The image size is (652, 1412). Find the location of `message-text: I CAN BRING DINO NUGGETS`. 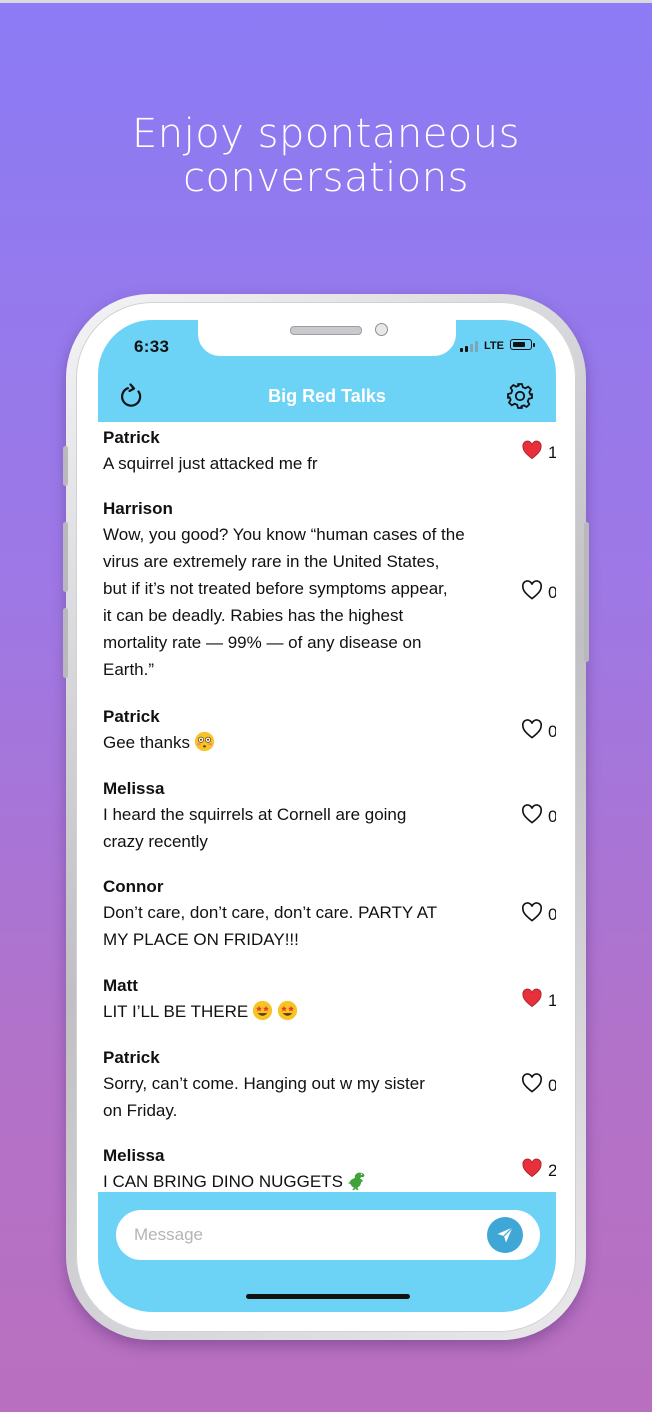

message-text: I CAN BRING DINO NUGGETS is located at coordinates (307, 1180).